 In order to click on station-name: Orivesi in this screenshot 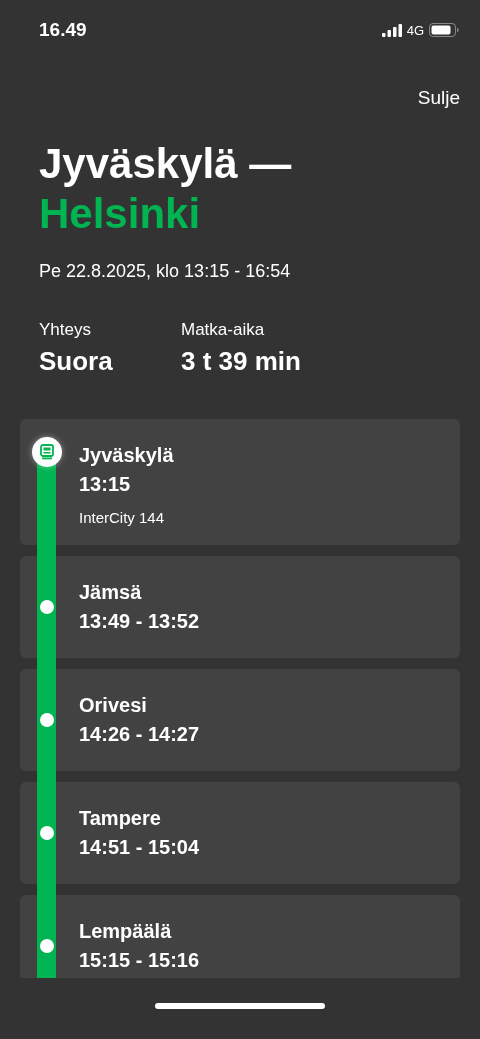, I will do `click(113, 705)`.